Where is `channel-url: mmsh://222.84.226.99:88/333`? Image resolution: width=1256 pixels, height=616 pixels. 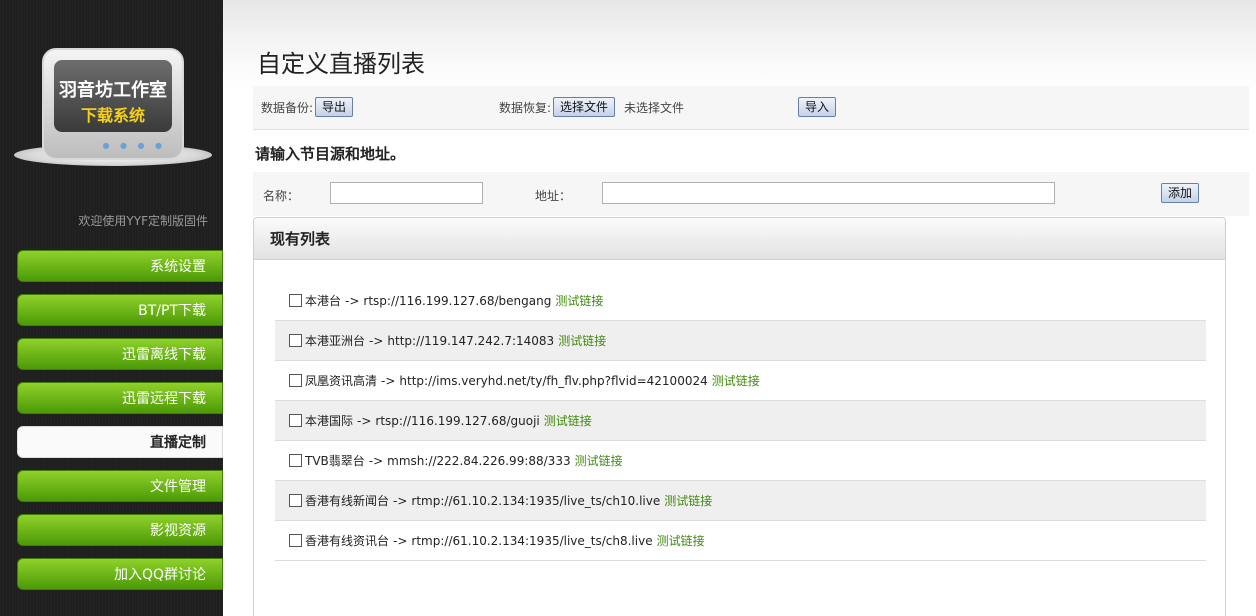
channel-url: mmsh://222.84.226.99:88/333 is located at coordinates (479, 460).